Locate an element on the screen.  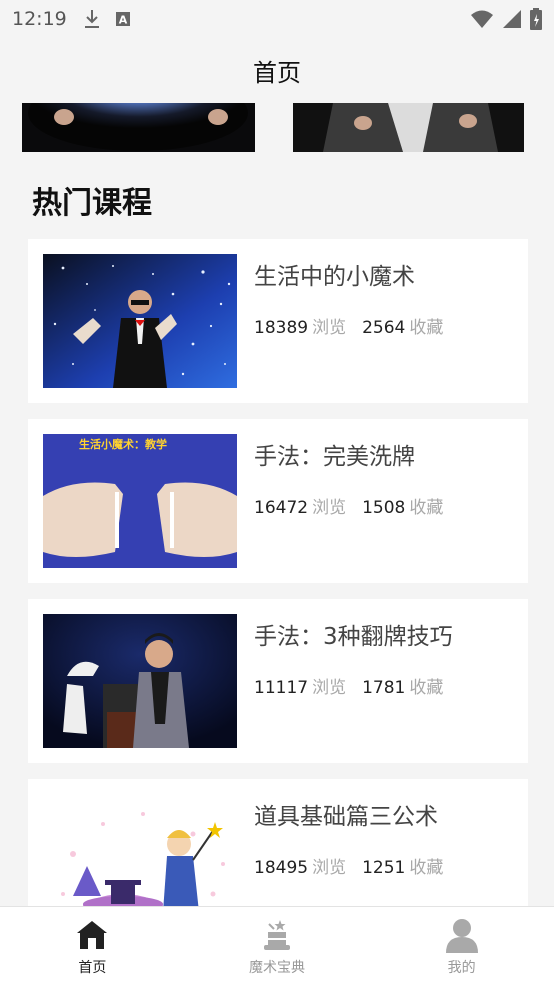
course-title: 手法：3种翻牌技巧 is located at coordinates (353, 637).